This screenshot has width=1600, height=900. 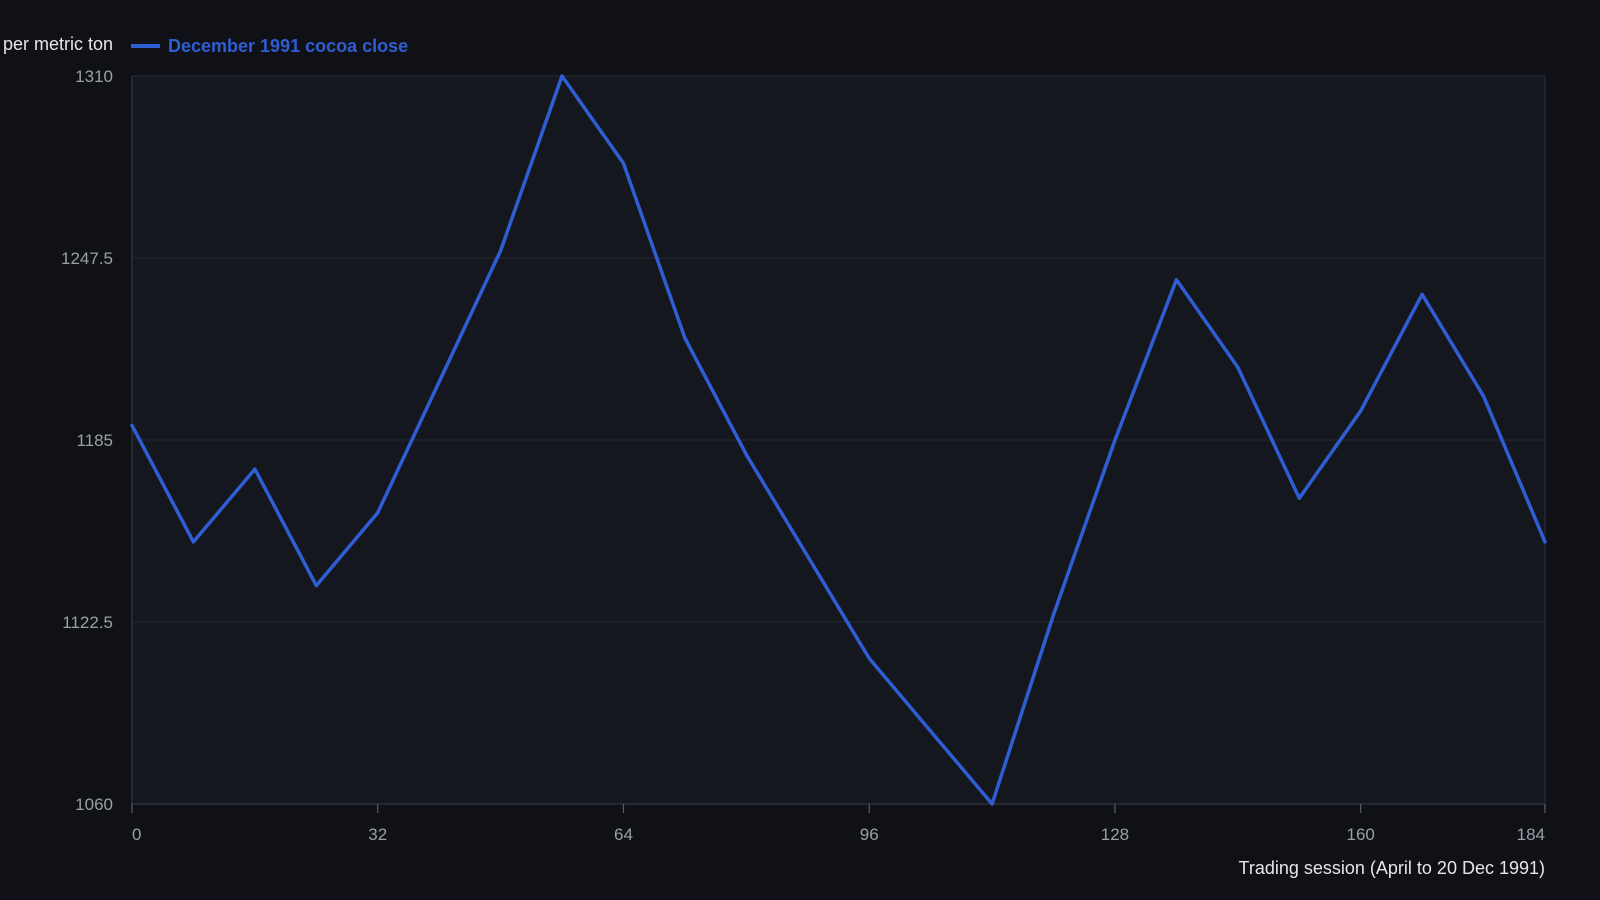 I want to click on legend-label: December 1991 cocoa close, so click(x=288, y=46).